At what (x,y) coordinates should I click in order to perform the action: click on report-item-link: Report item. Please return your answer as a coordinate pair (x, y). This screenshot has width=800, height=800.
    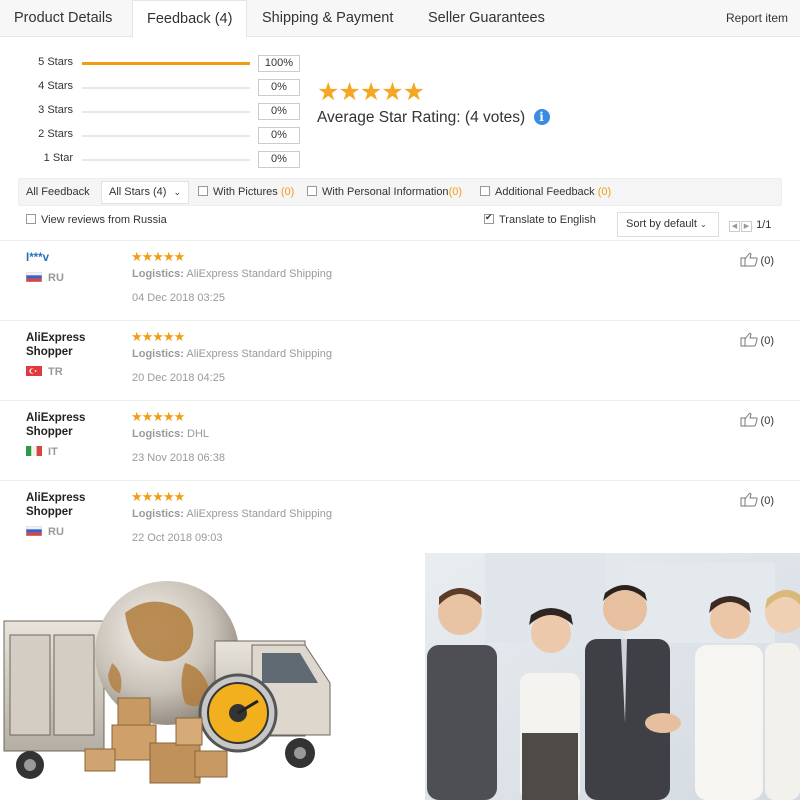
    Looking at the image, I should click on (757, 18).